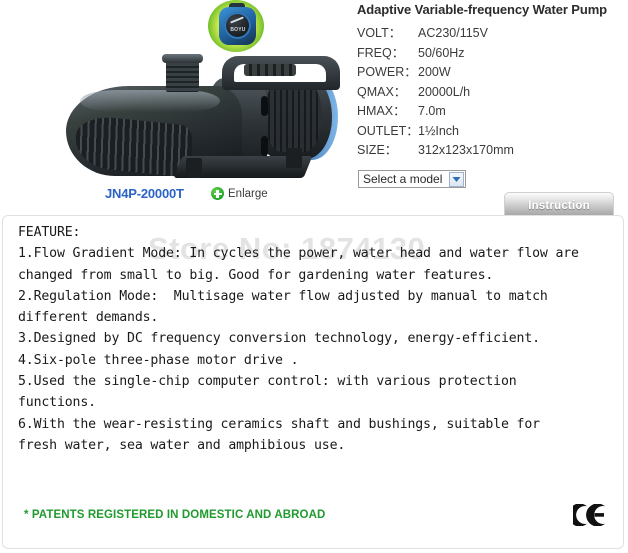 The width and height of the screenshot is (628, 553). I want to click on water-pump-product-image, so click(203, 117).